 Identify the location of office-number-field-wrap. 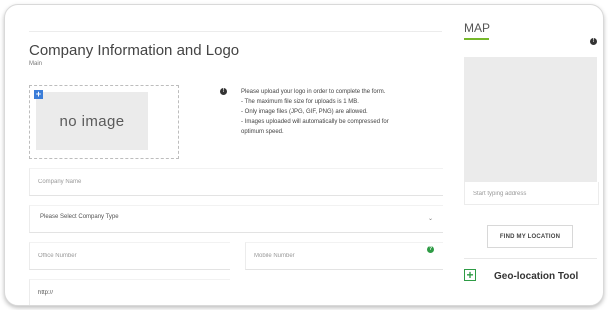
(129, 256).